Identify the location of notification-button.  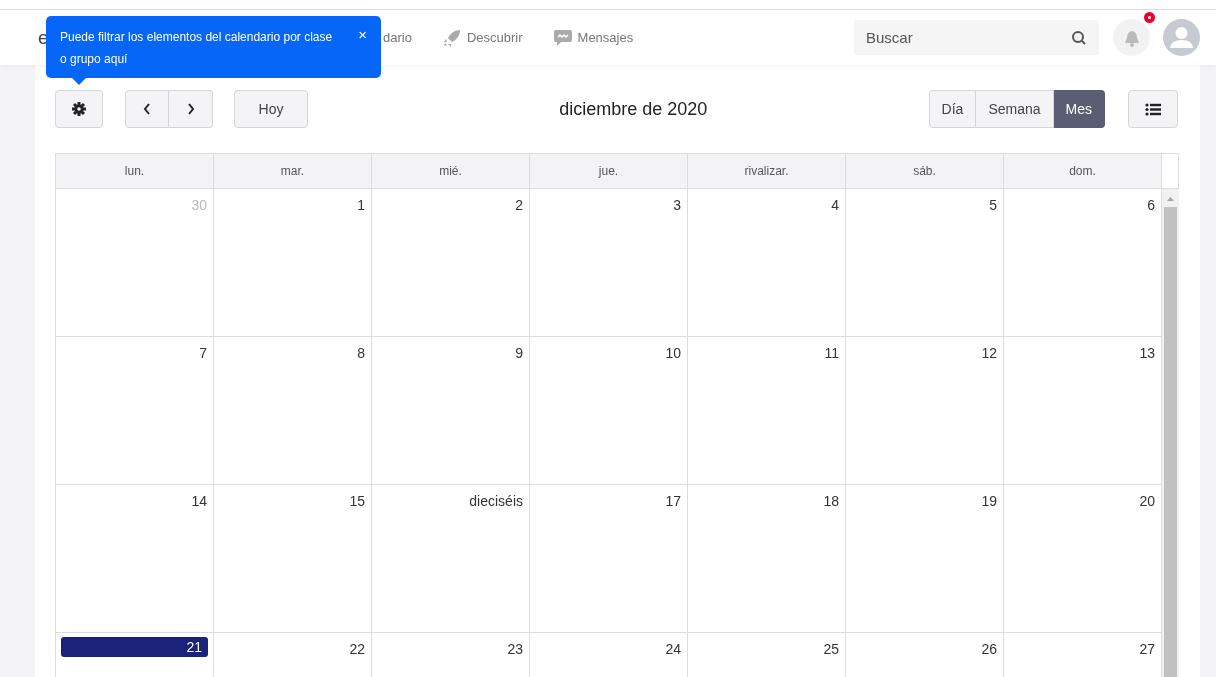
(1131, 37).